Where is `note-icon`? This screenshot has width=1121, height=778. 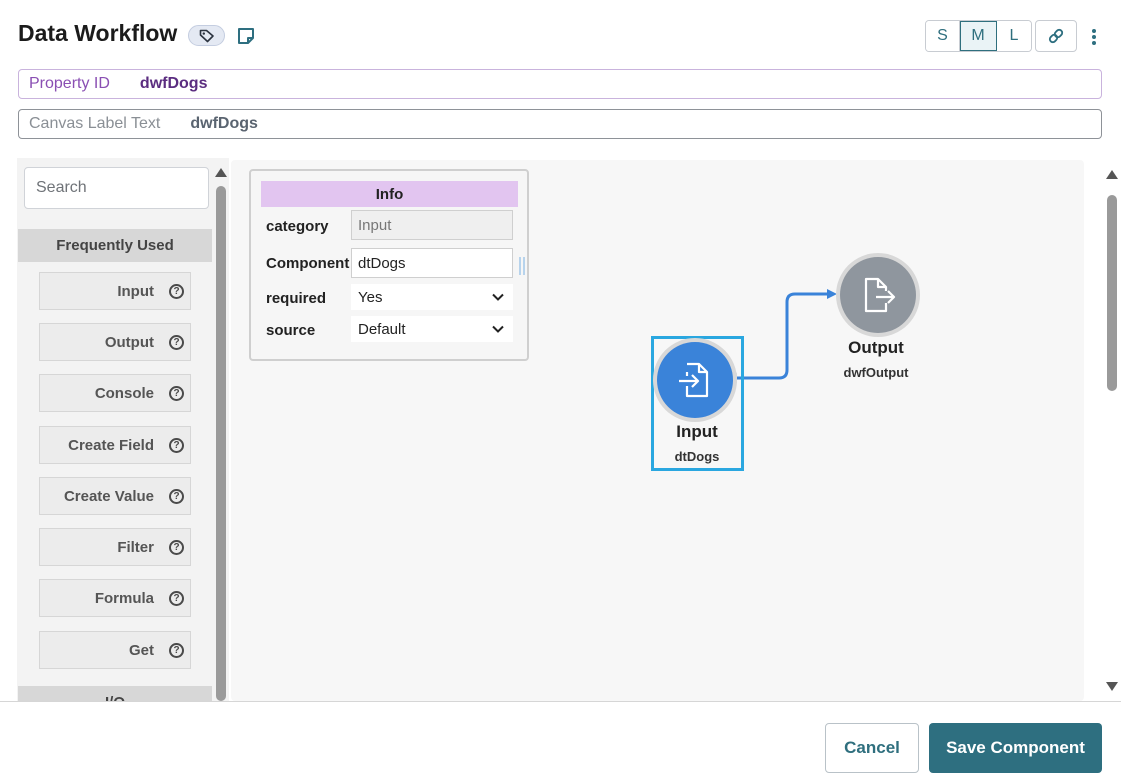 note-icon is located at coordinates (246, 36).